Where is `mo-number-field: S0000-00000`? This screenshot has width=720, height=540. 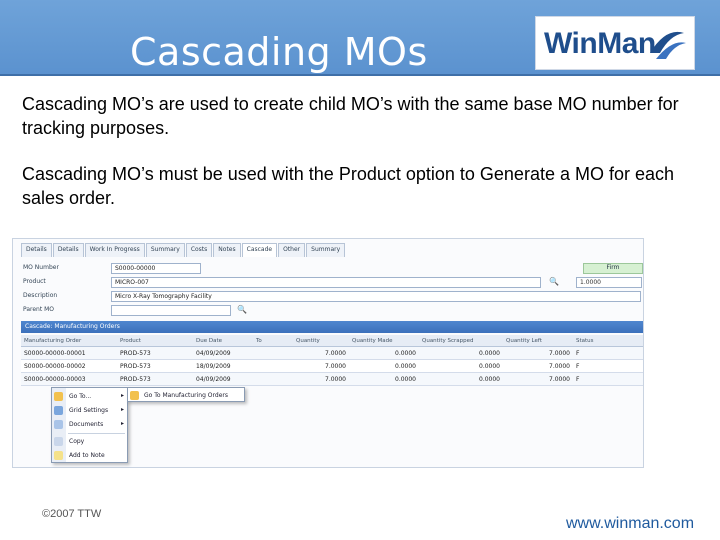
mo-number-field: S0000-00000 is located at coordinates (156, 268).